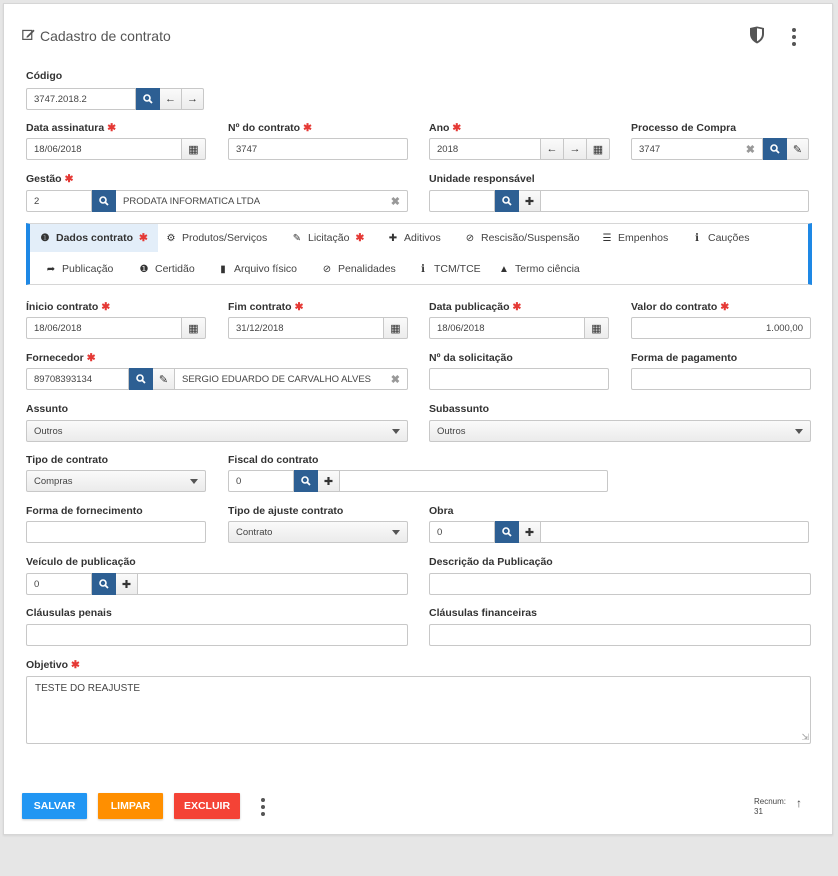 This screenshot has width=838, height=876. I want to click on tab-aditivos: ✚ Aditivos, so click(414, 238).